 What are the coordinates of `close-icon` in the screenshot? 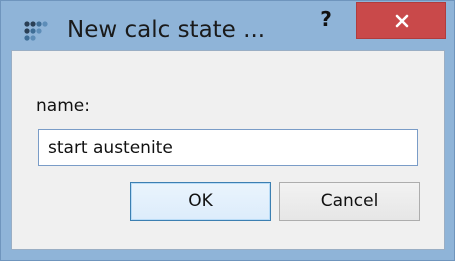 It's located at (402, 21).